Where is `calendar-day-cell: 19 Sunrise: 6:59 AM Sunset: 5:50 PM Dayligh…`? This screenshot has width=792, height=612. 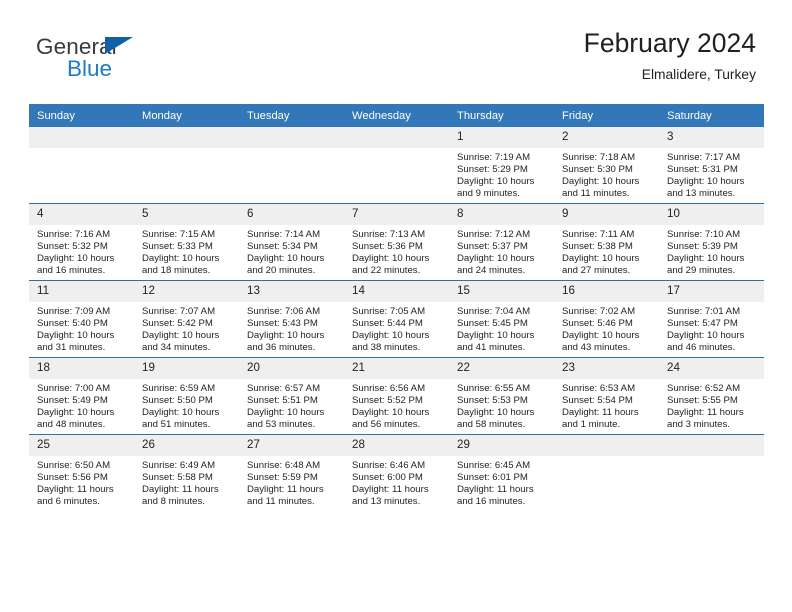 calendar-day-cell: 19 Sunrise: 6:59 AM Sunset: 5:50 PM Dayligh… is located at coordinates (186, 396).